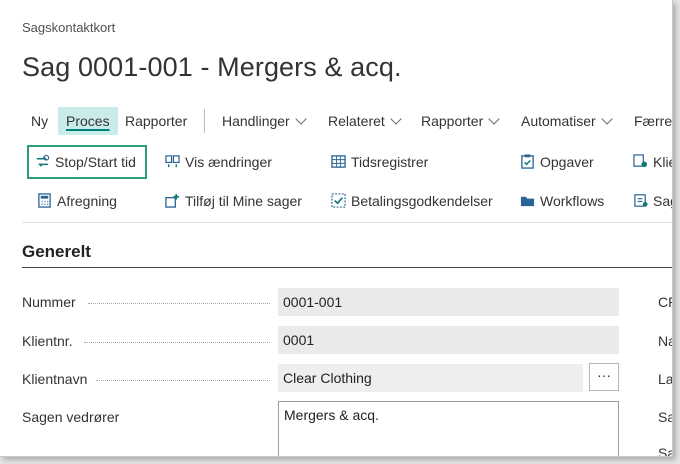 This screenshot has width=680, height=464. I want to click on add-to-my-cases-button: Tilføj til Mine sager, so click(233, 201).